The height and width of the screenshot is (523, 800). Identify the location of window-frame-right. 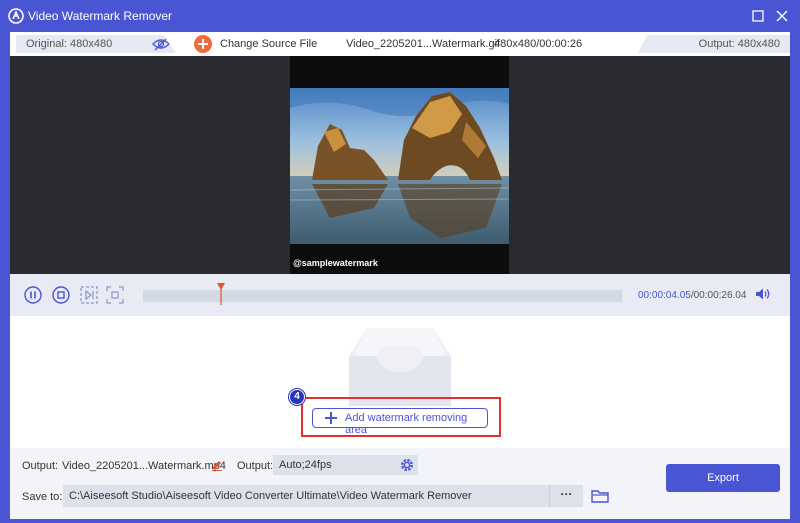
(795, 277).